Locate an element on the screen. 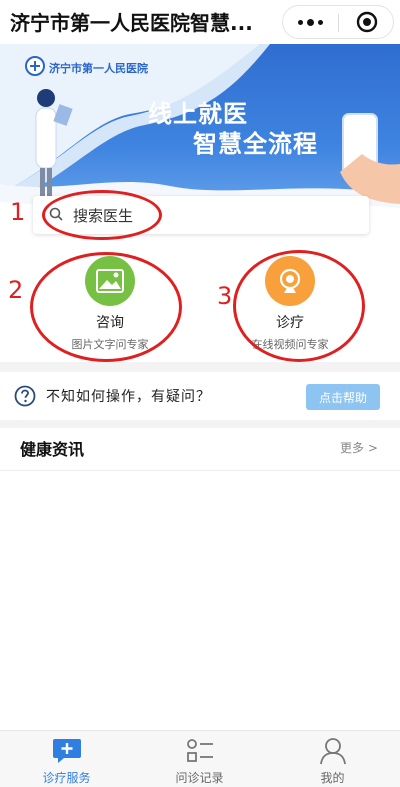  tab-service-label: 诊疗服务 is located at coordinates (66, 778).